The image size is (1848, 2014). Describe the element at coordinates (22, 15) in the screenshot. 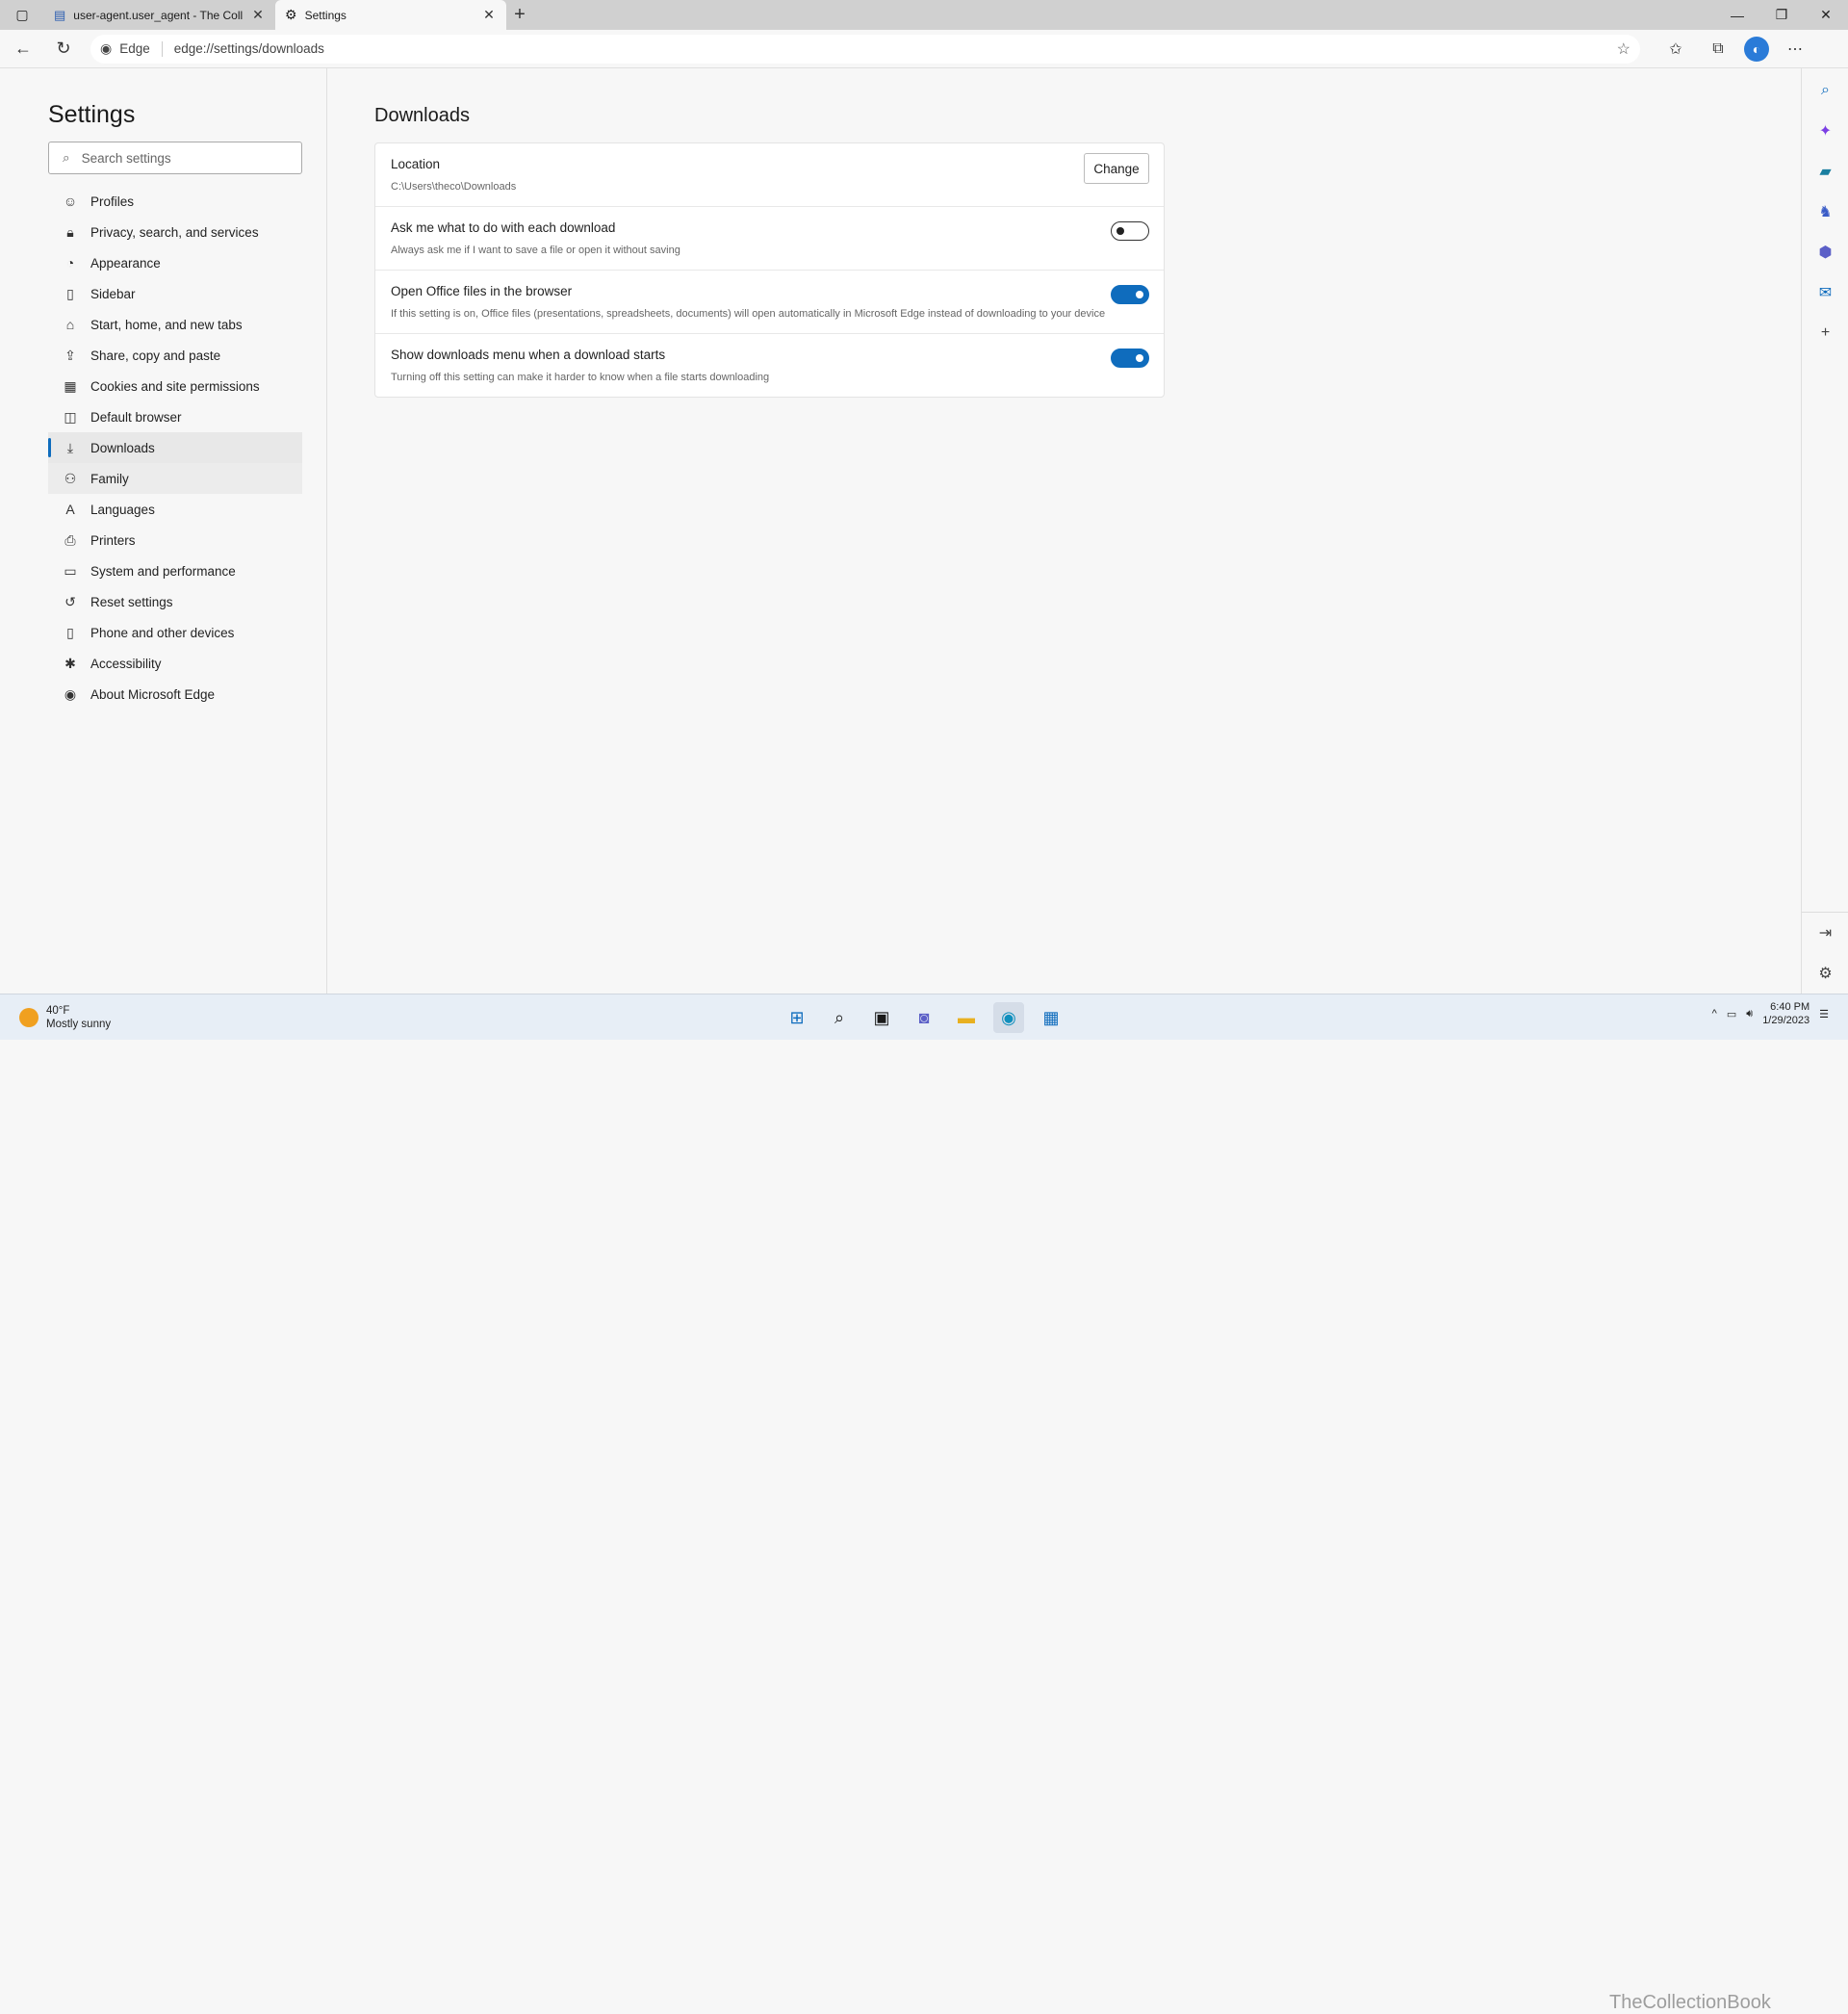

I see `tab-actions-button: ▢` at that location.